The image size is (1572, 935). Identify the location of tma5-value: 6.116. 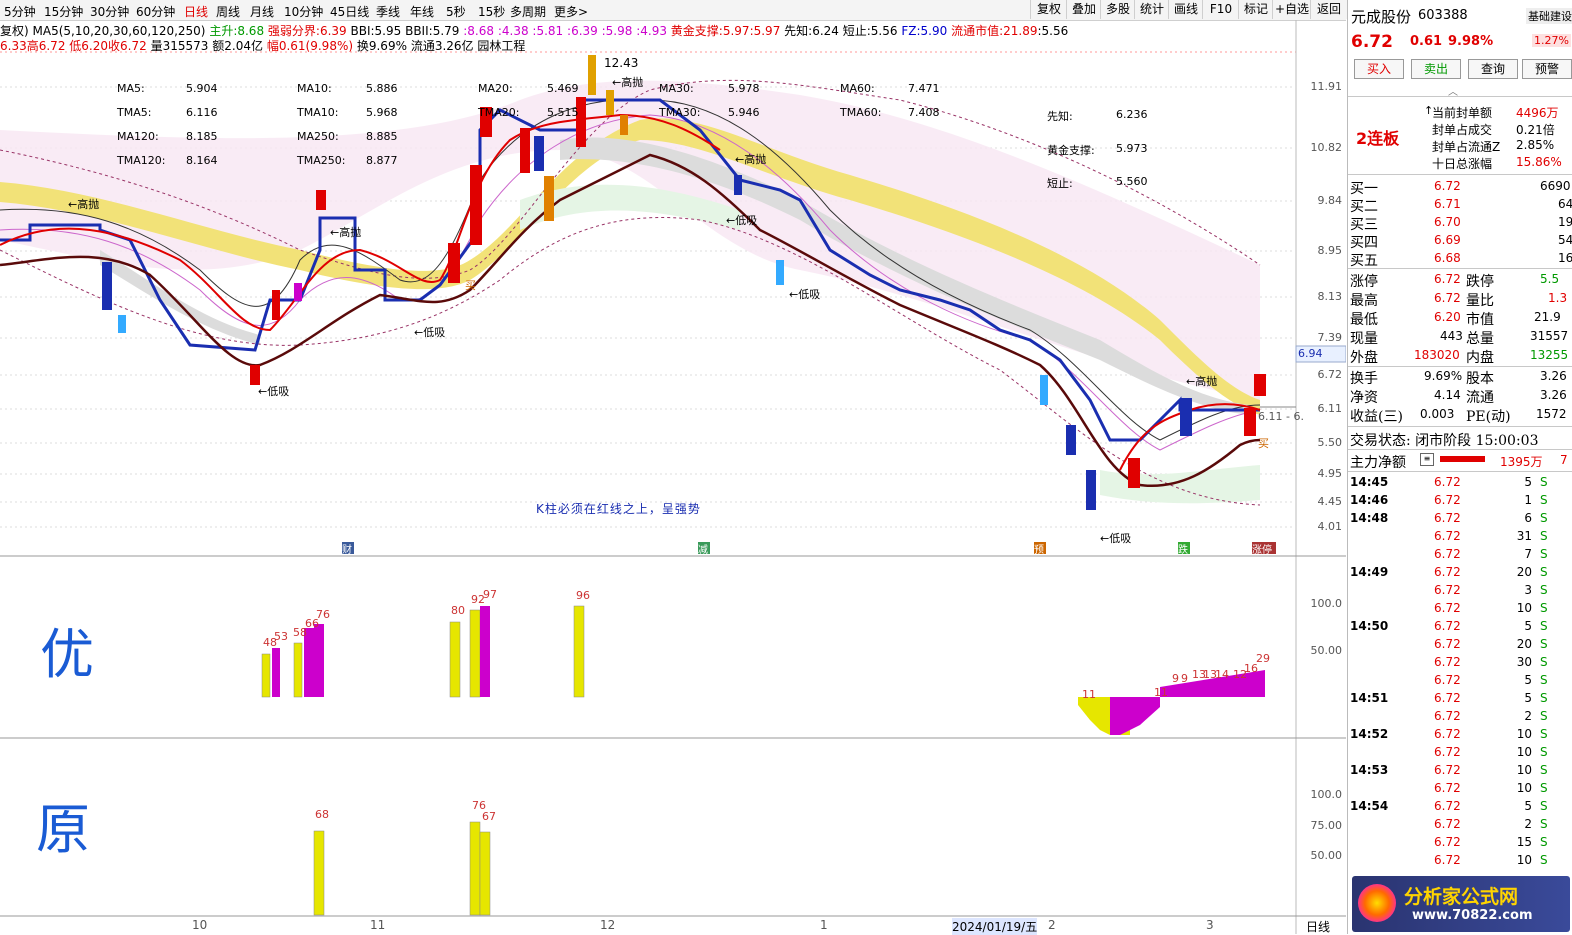
(202, 112).